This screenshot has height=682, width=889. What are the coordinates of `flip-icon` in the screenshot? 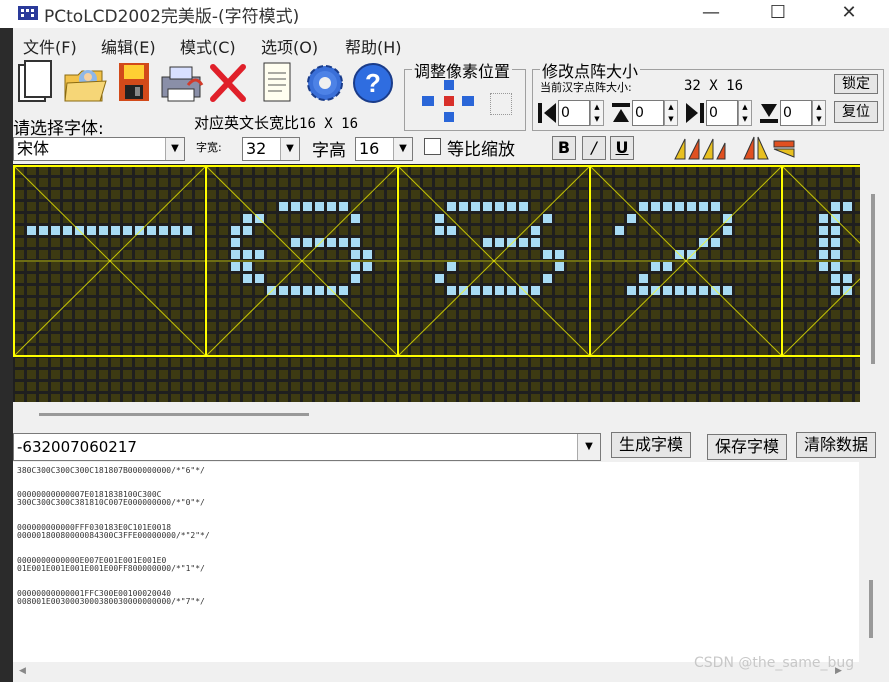 It's located at (769, 148).